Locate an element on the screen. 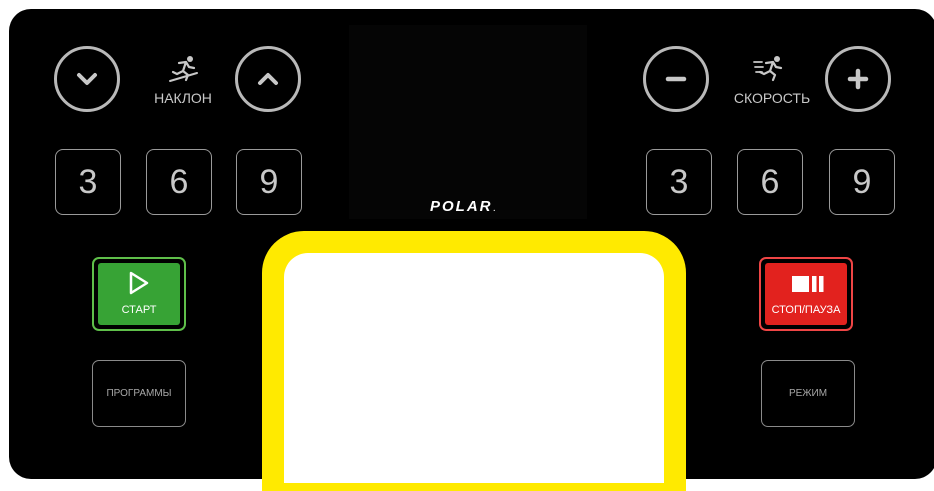  incline-up-button is located at coordinates (268, 79).